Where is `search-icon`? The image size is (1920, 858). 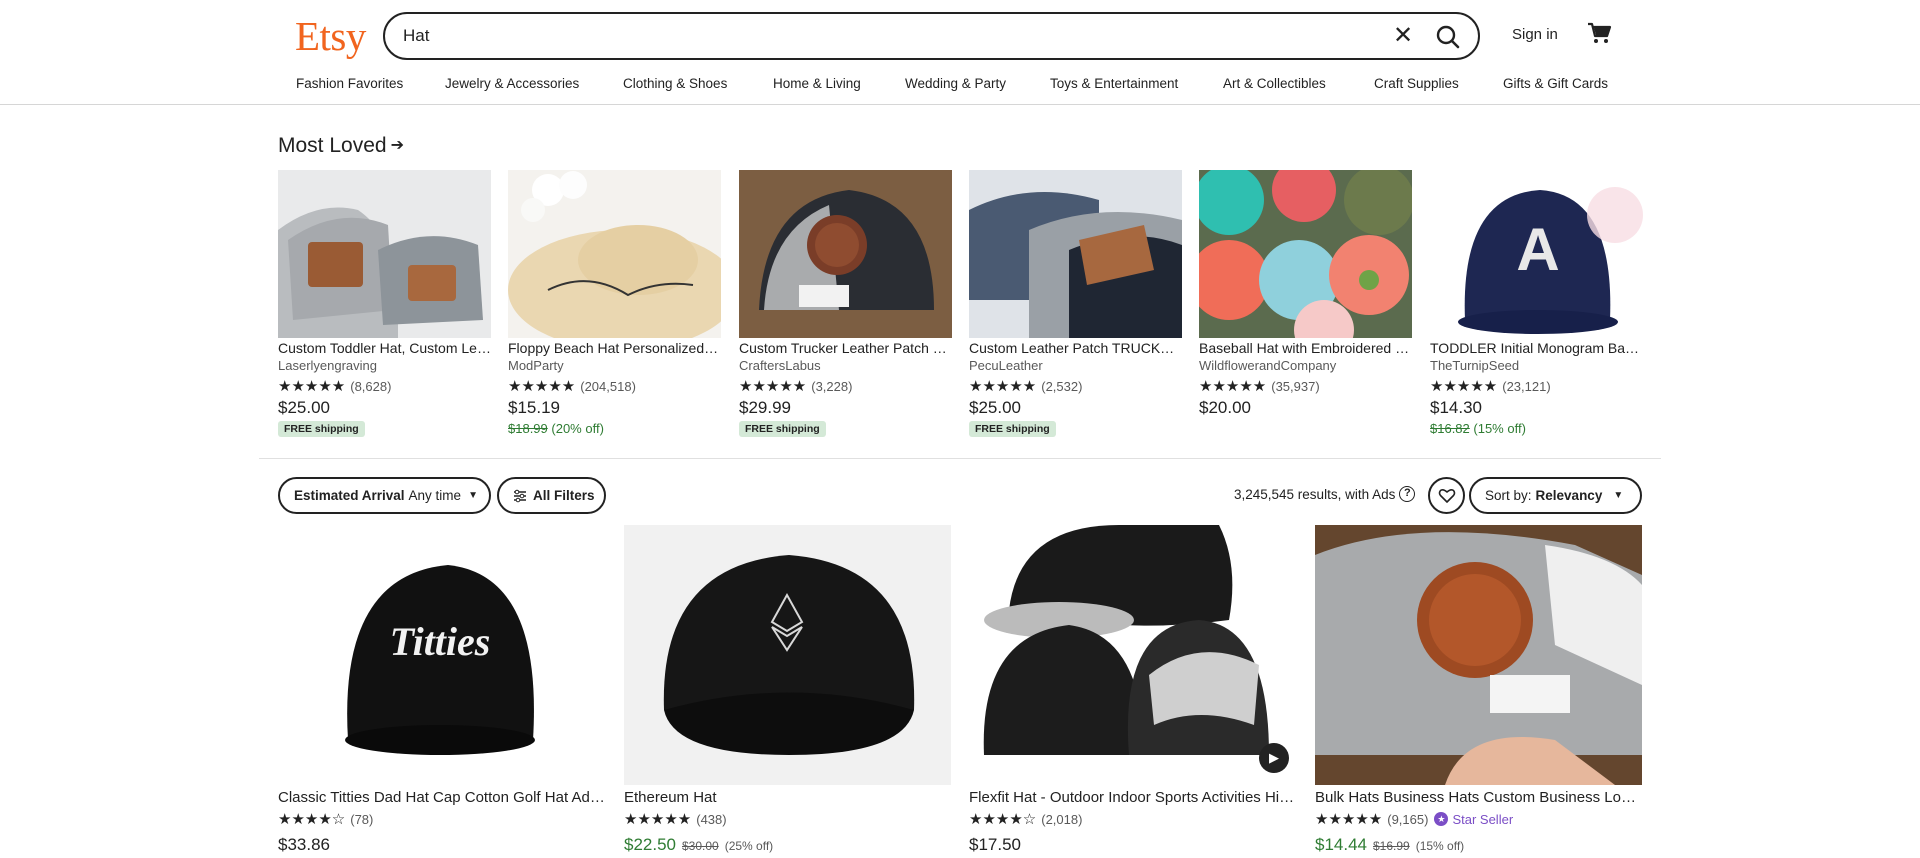 search-icon is located at coordinates (1448, 37).